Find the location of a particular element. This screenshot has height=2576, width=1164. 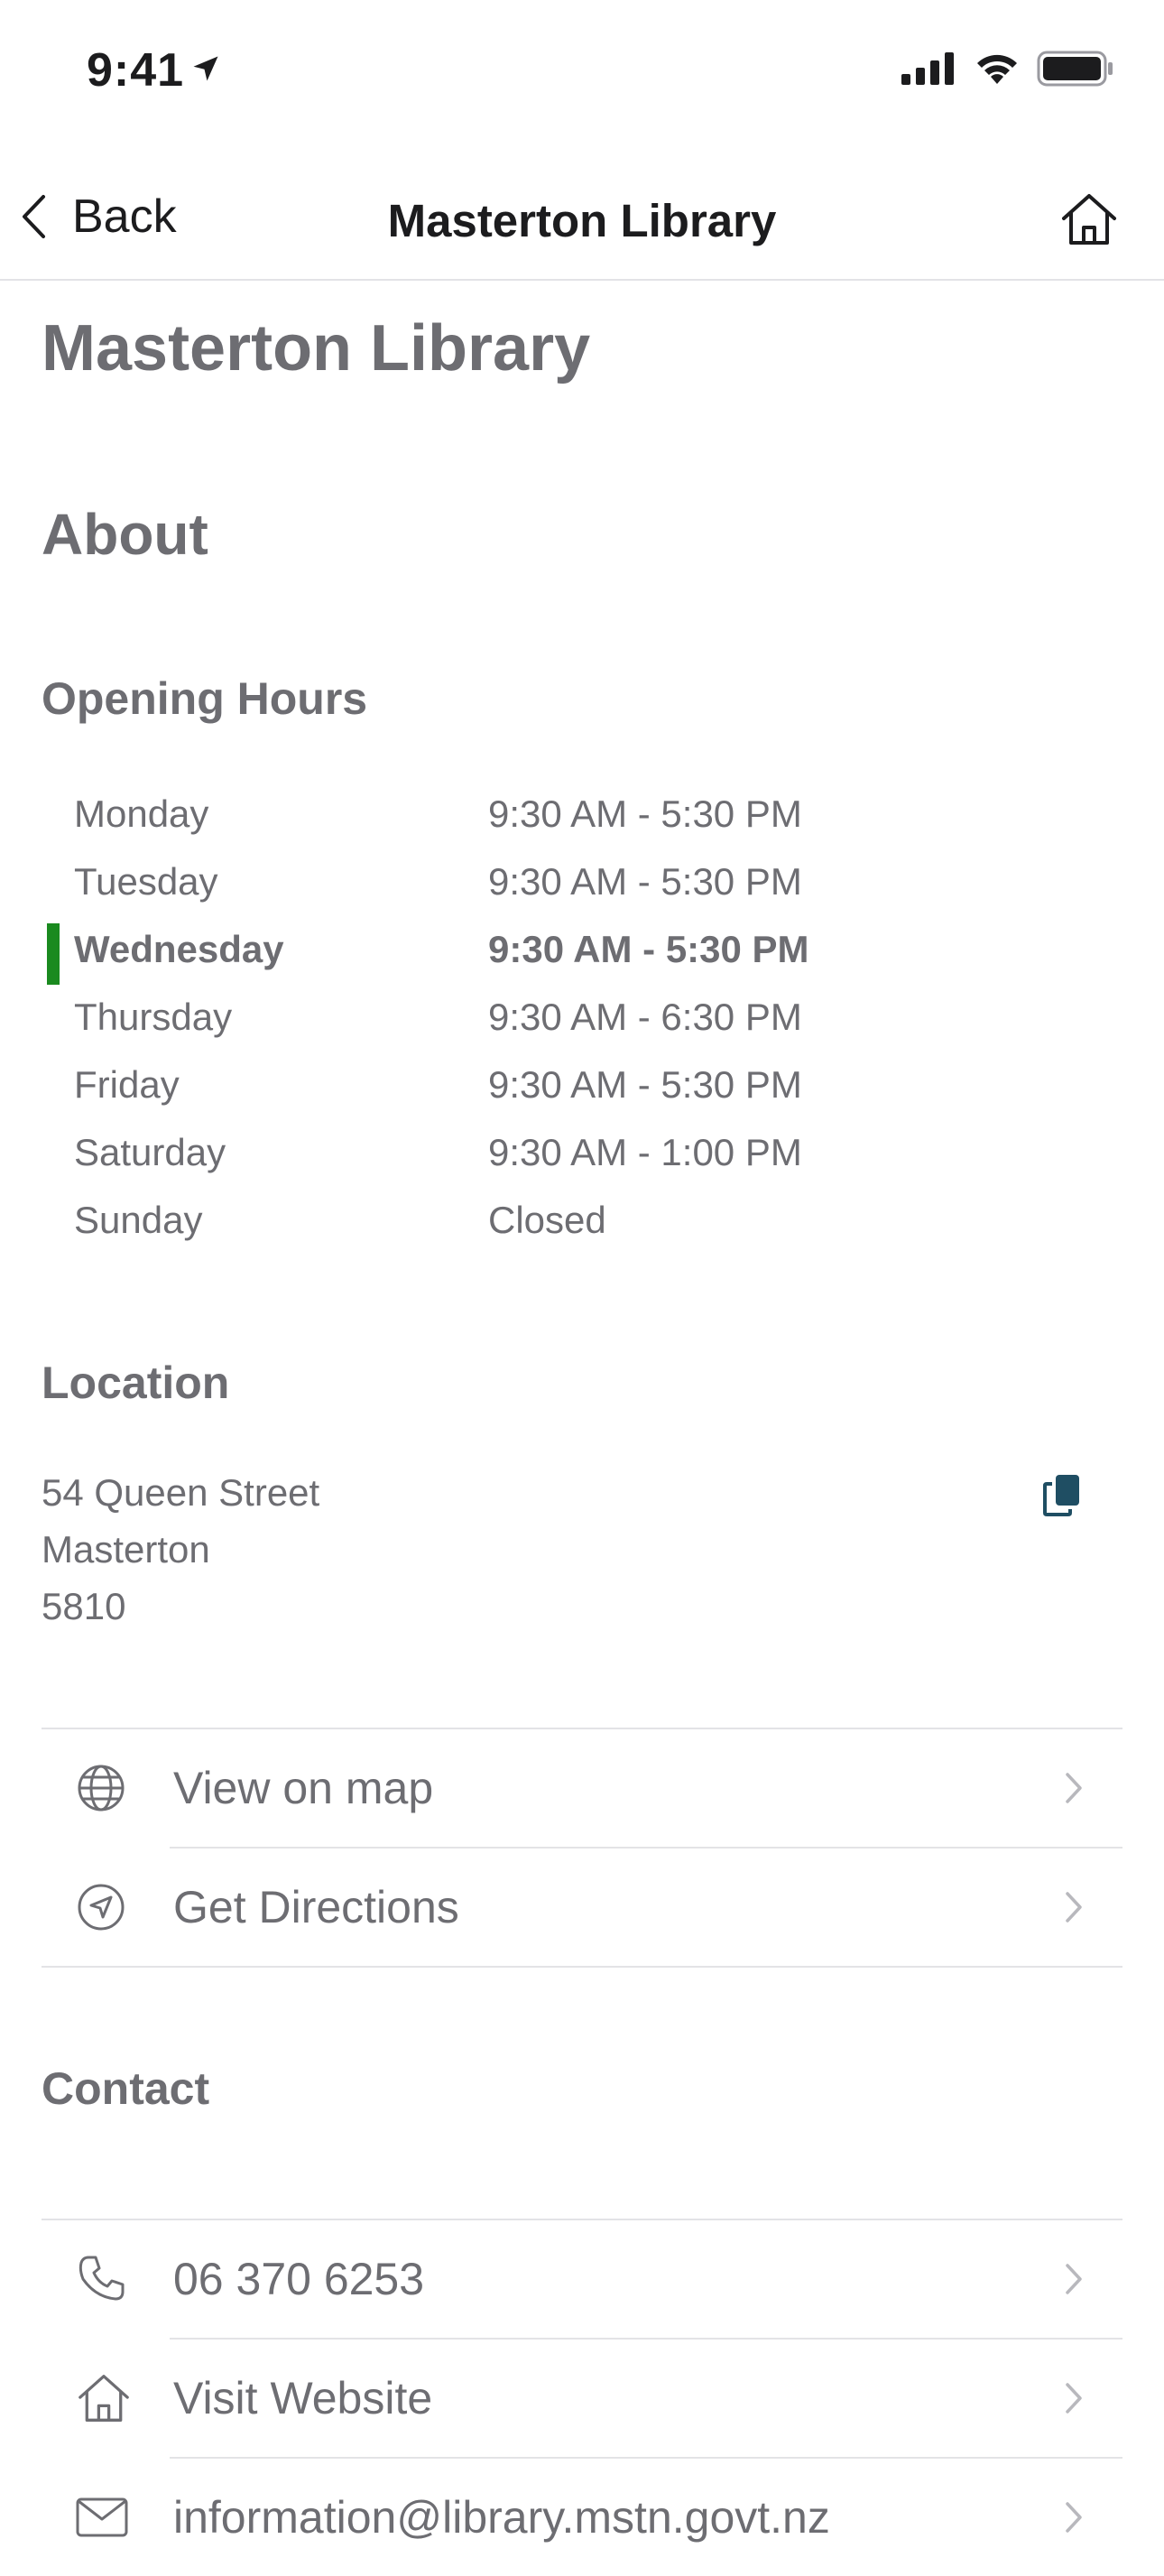

day-label: Friday is located at coordinates (127, 1084).